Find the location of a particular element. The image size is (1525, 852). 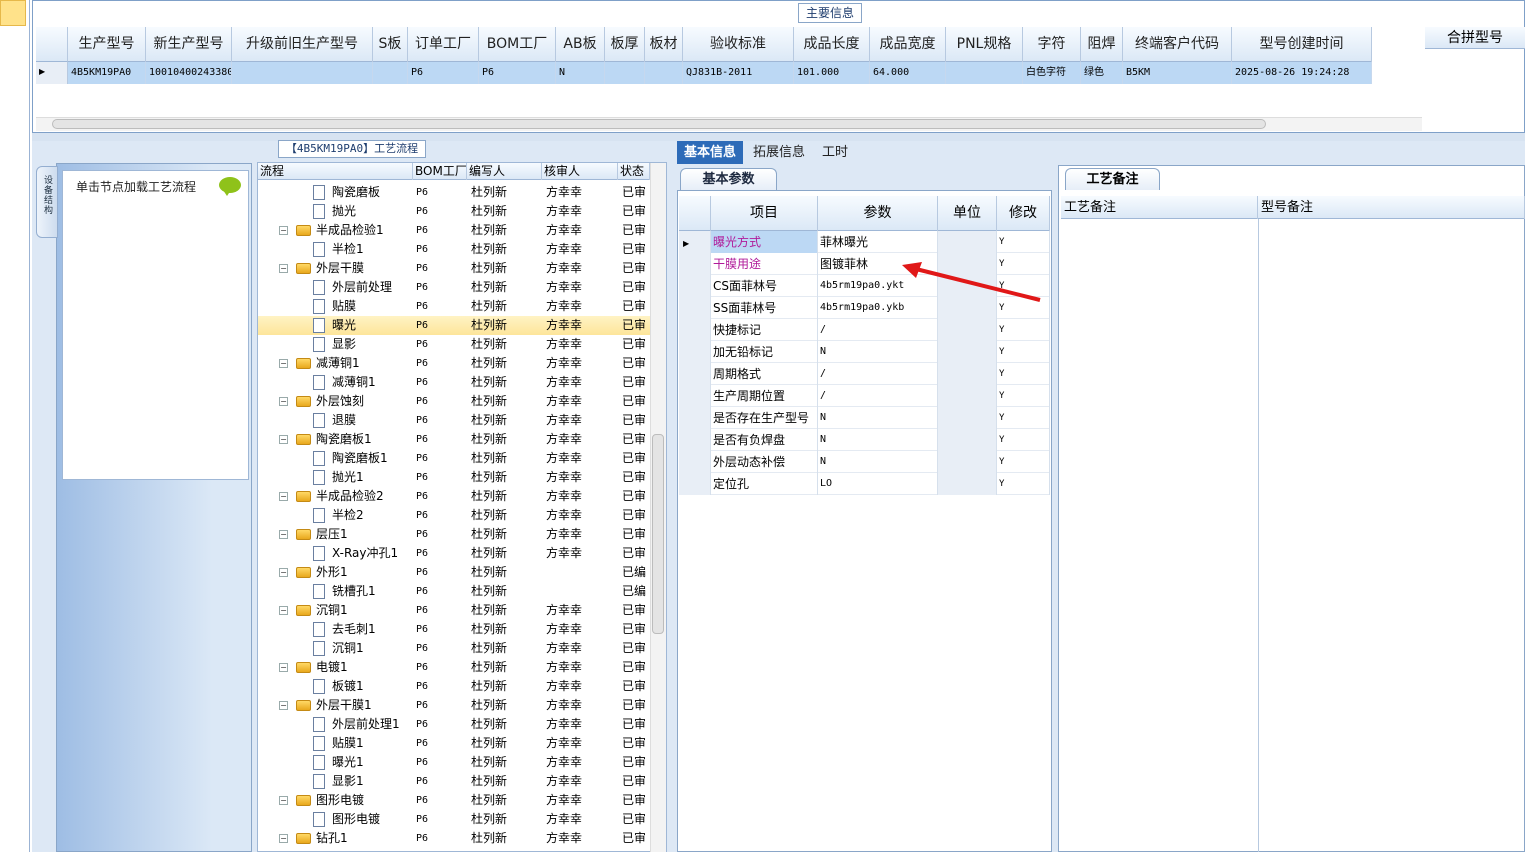

tree-row: 抛光1 P6 杜列新 方幸幸 已审 is located at coordinates (454, 477).